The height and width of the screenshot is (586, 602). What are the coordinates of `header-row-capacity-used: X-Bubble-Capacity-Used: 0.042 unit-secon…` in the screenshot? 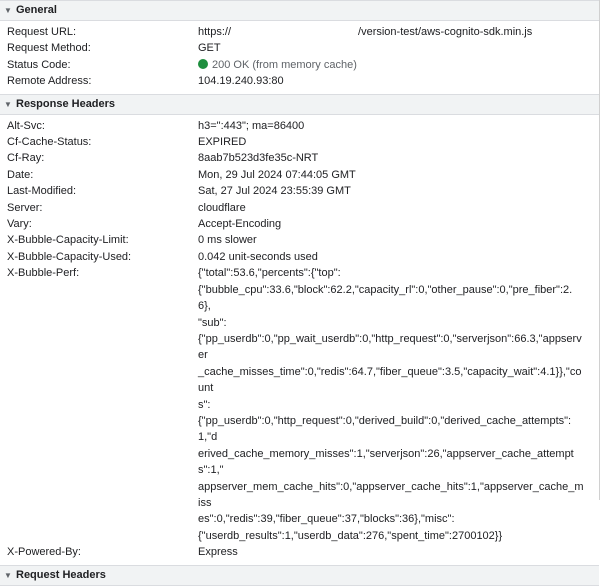 It's located at (299, 257).